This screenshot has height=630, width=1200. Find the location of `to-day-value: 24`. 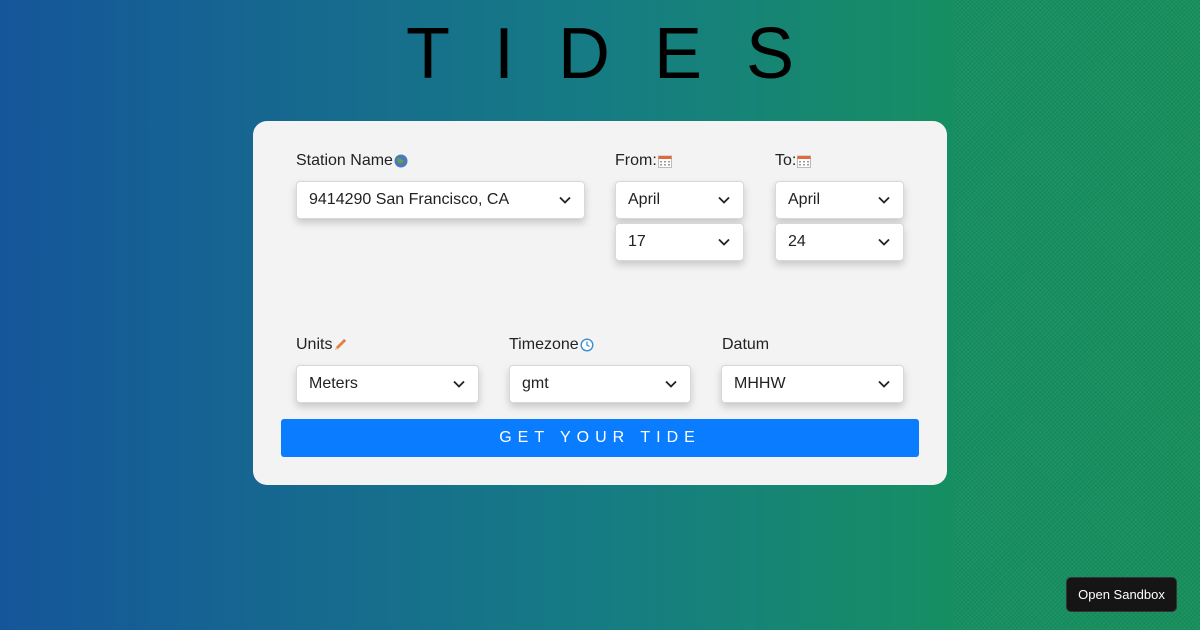

to-day-value: 24 is located at coordinates (797, 241).